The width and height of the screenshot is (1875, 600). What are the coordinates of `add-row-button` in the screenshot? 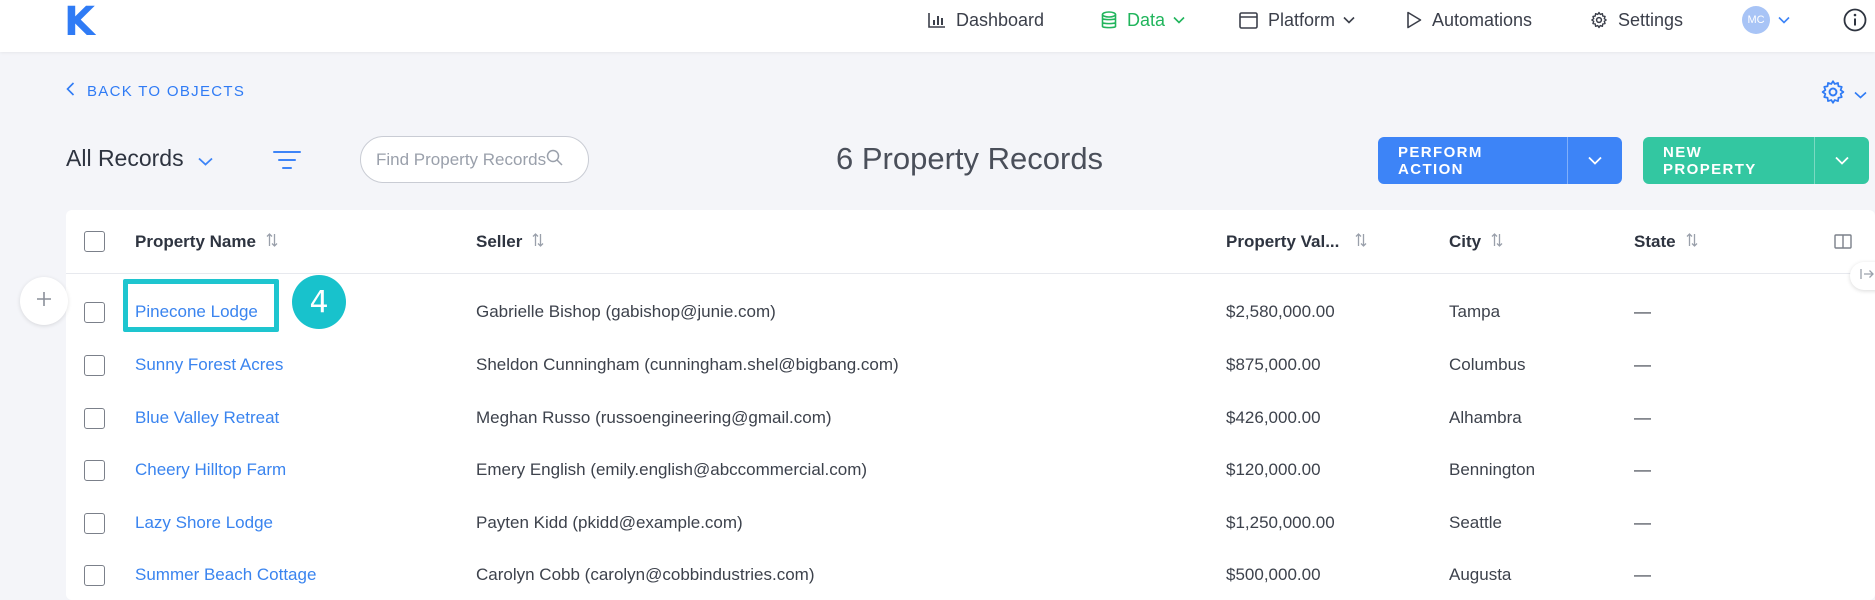 It's located at (44, 301).